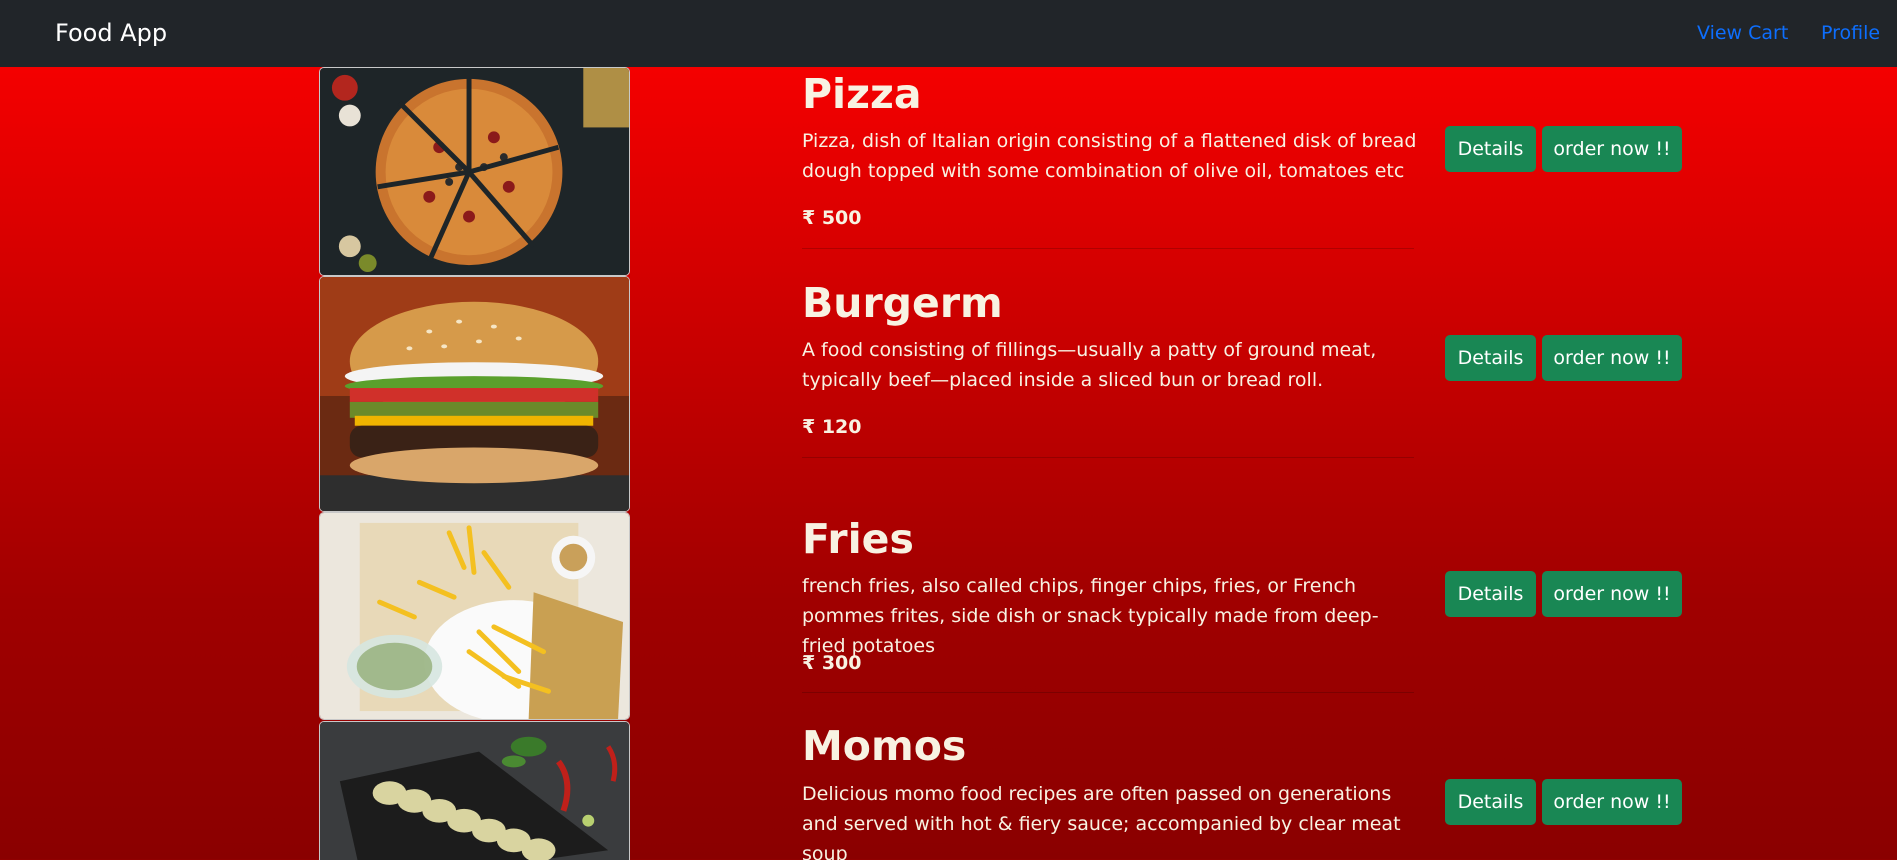 The height and width of the screenshot is (860, 1897). I want to click on profile-link: Profile, so click(1850, 33).